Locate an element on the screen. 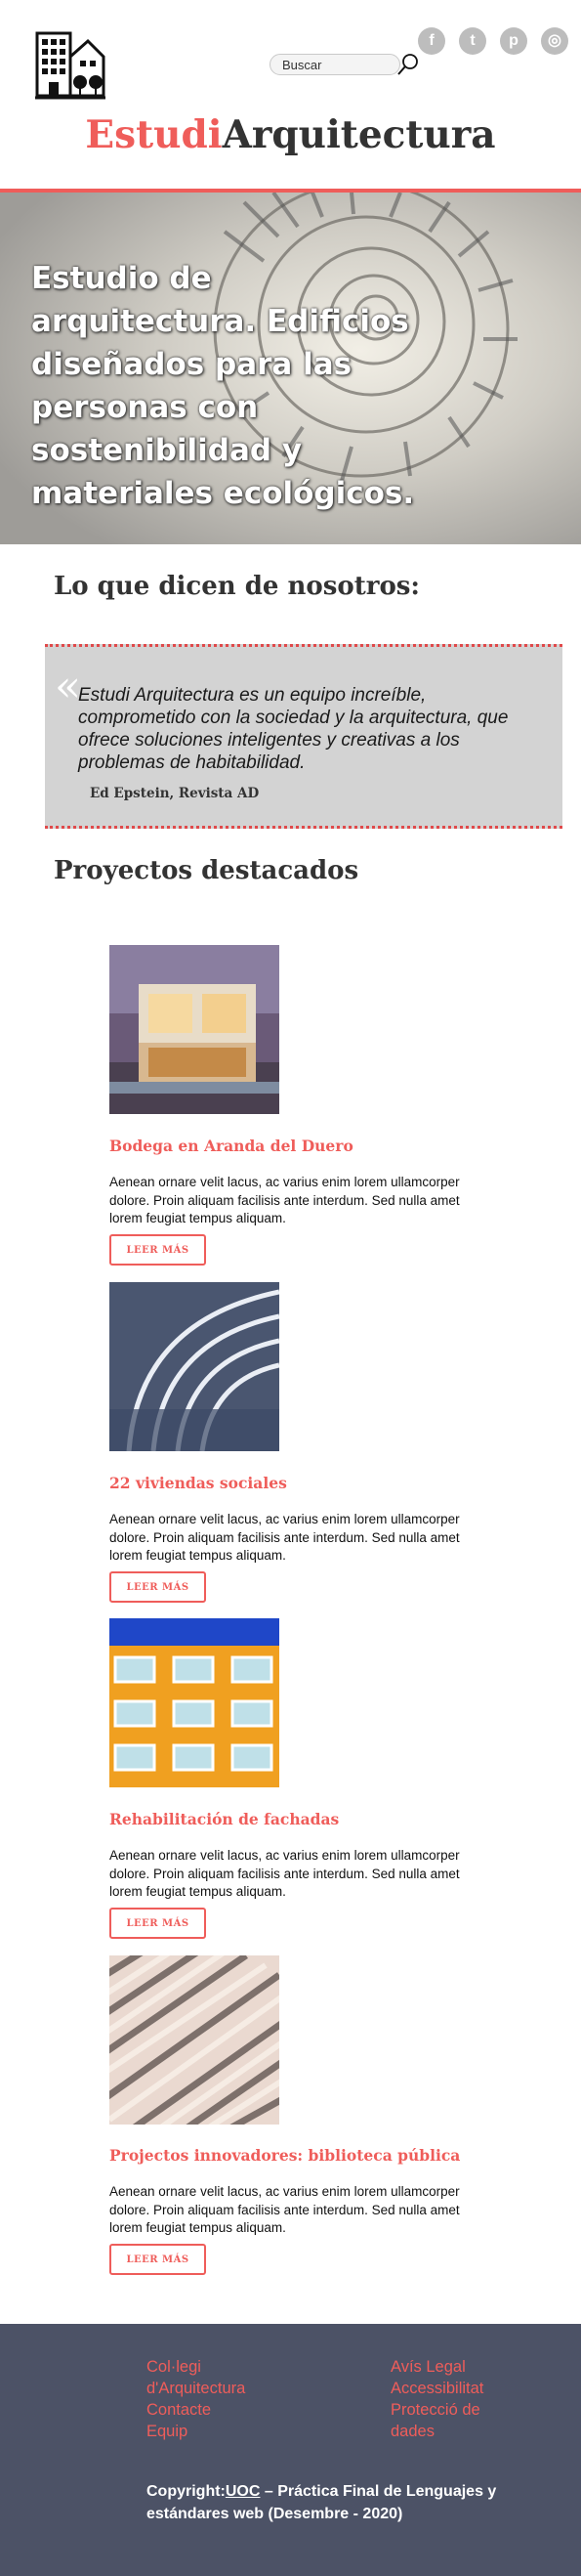  project-image-bodega is located at coordinates (194, 1030).